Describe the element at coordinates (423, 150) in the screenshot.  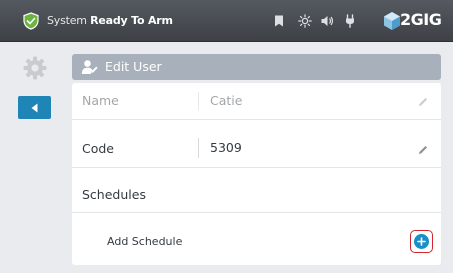
I see `code-edit-pencil-icon` at that location.